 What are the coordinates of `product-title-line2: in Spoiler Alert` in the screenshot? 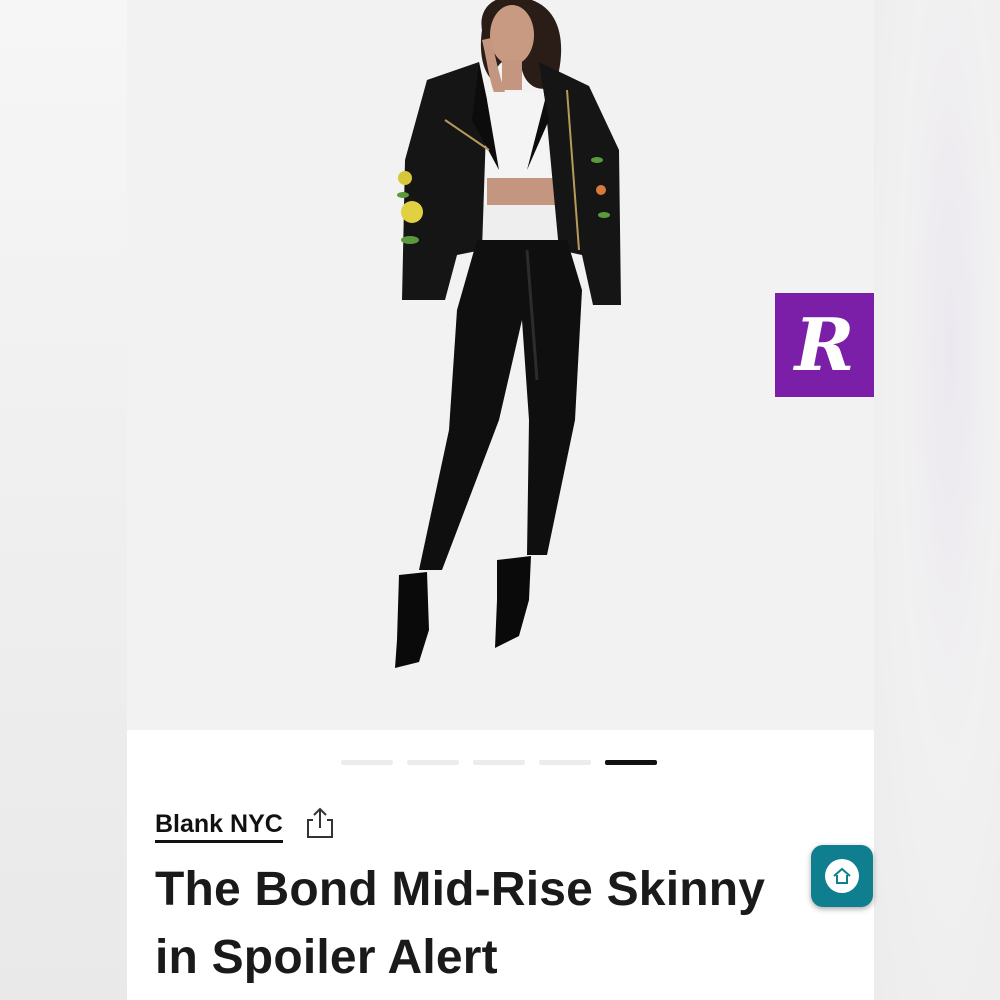 It's located at (326, 957).